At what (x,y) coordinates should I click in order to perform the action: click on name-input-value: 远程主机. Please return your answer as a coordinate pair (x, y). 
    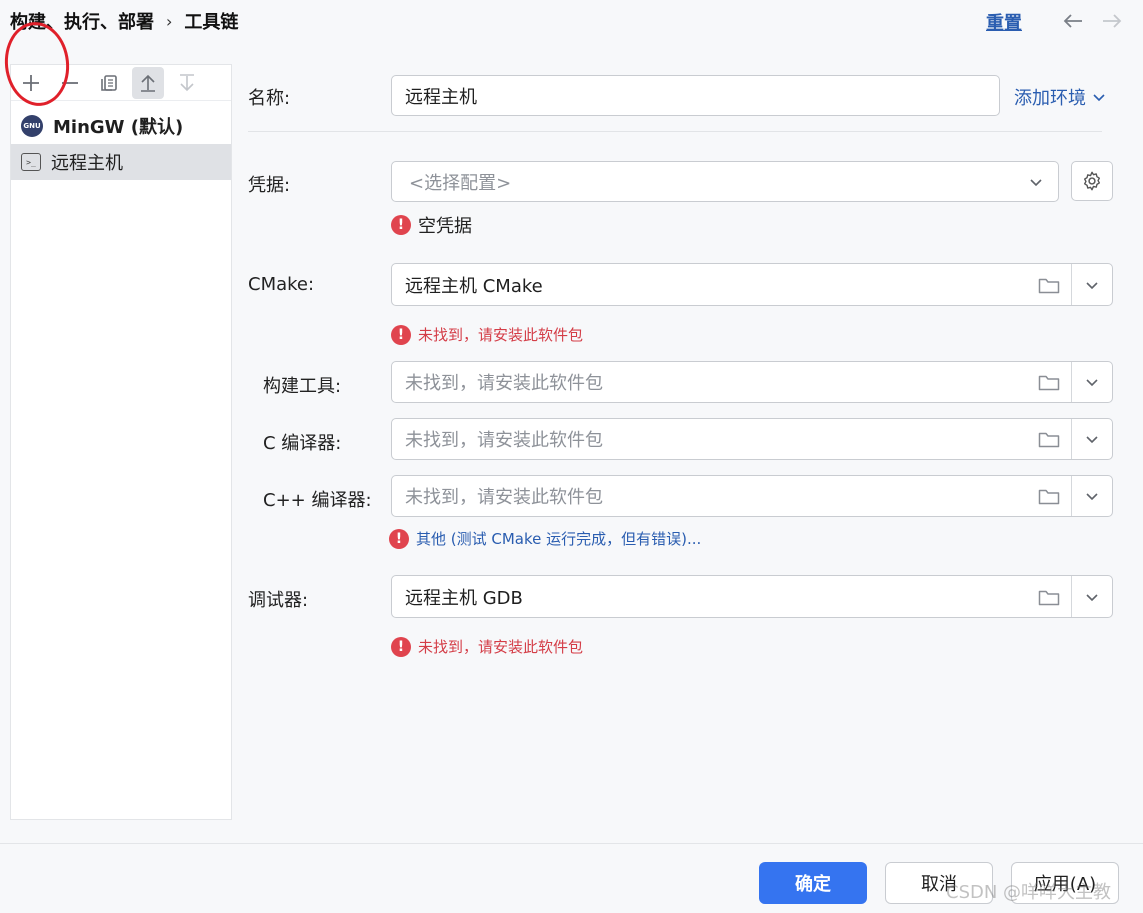
    Looking at the image, I should click on (441, 97).